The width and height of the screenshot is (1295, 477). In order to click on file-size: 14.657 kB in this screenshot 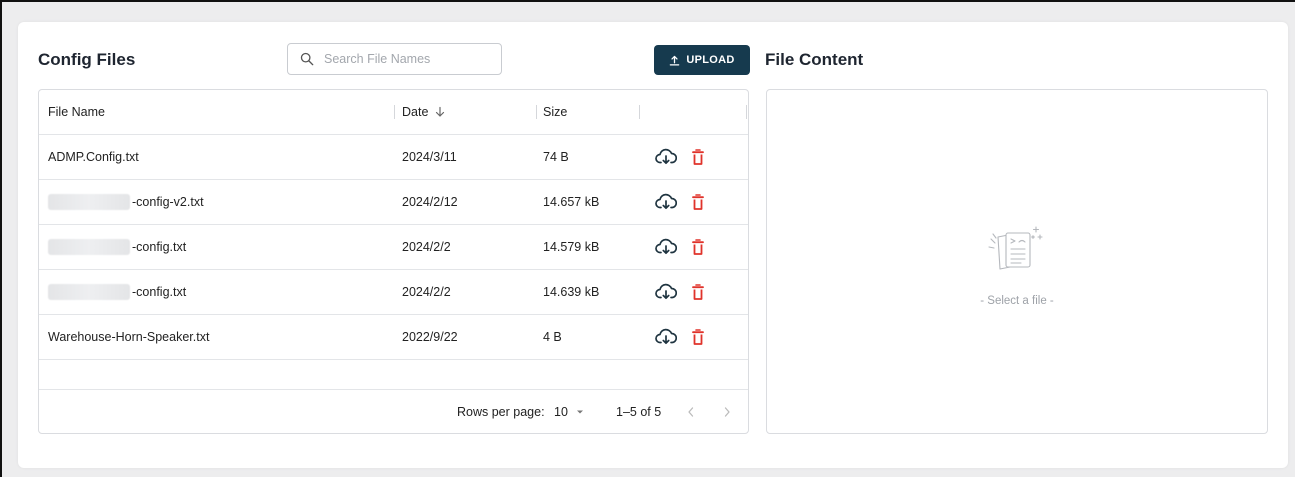, I will do `click(571, 202)`.